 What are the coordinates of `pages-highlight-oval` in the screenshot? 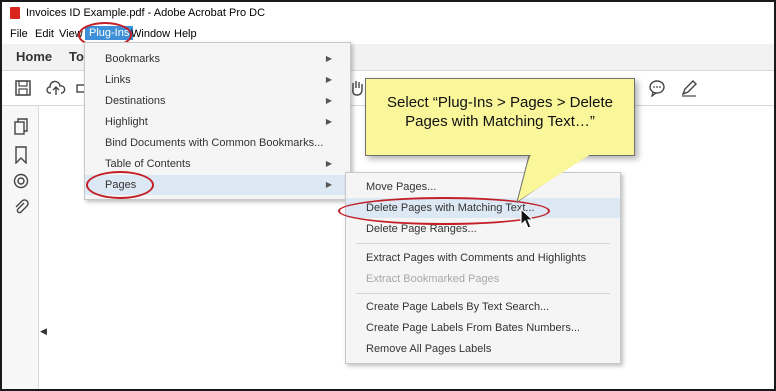 It's located at (120, 185).